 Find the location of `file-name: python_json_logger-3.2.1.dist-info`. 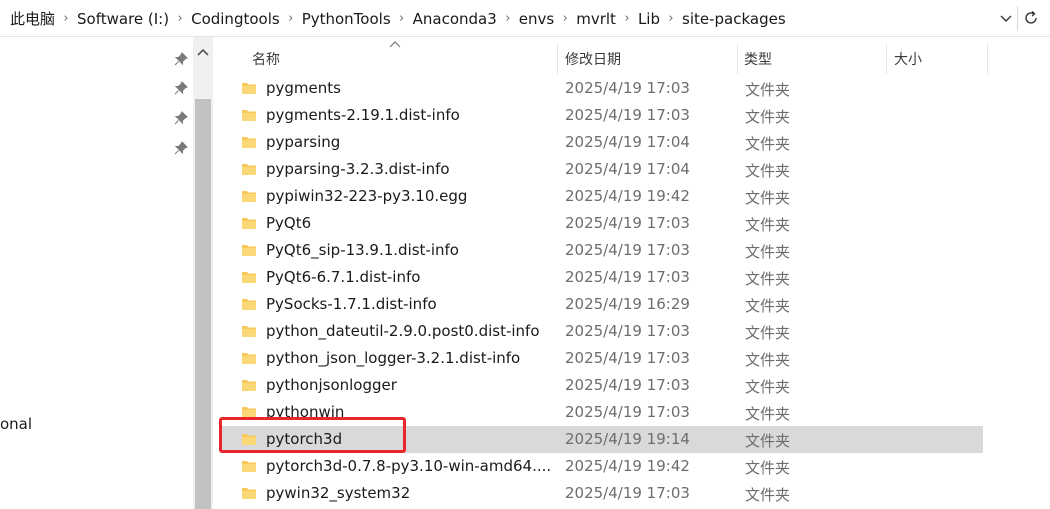

file-name: python_json_logger-3.2.1.dist-info is located at coordinates (393, 358).